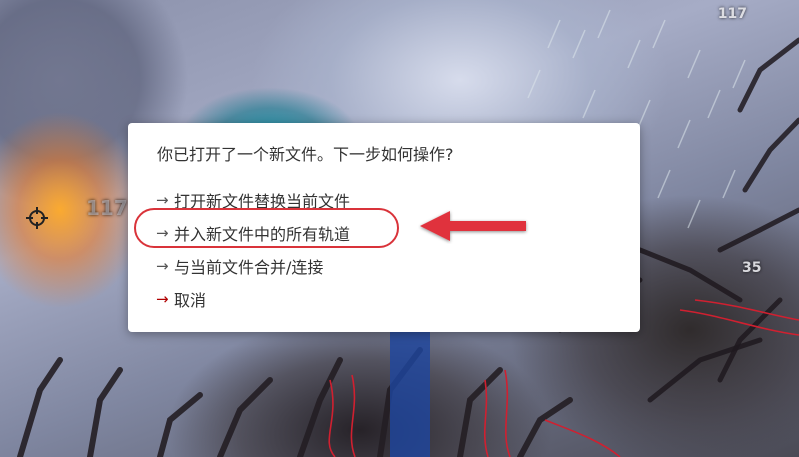 This screenshot has height=457, width=799. What do you see at coordinates (473, 226) in the screenshot?
I see `left-arrow-icon` at bounding box center [473, 226].